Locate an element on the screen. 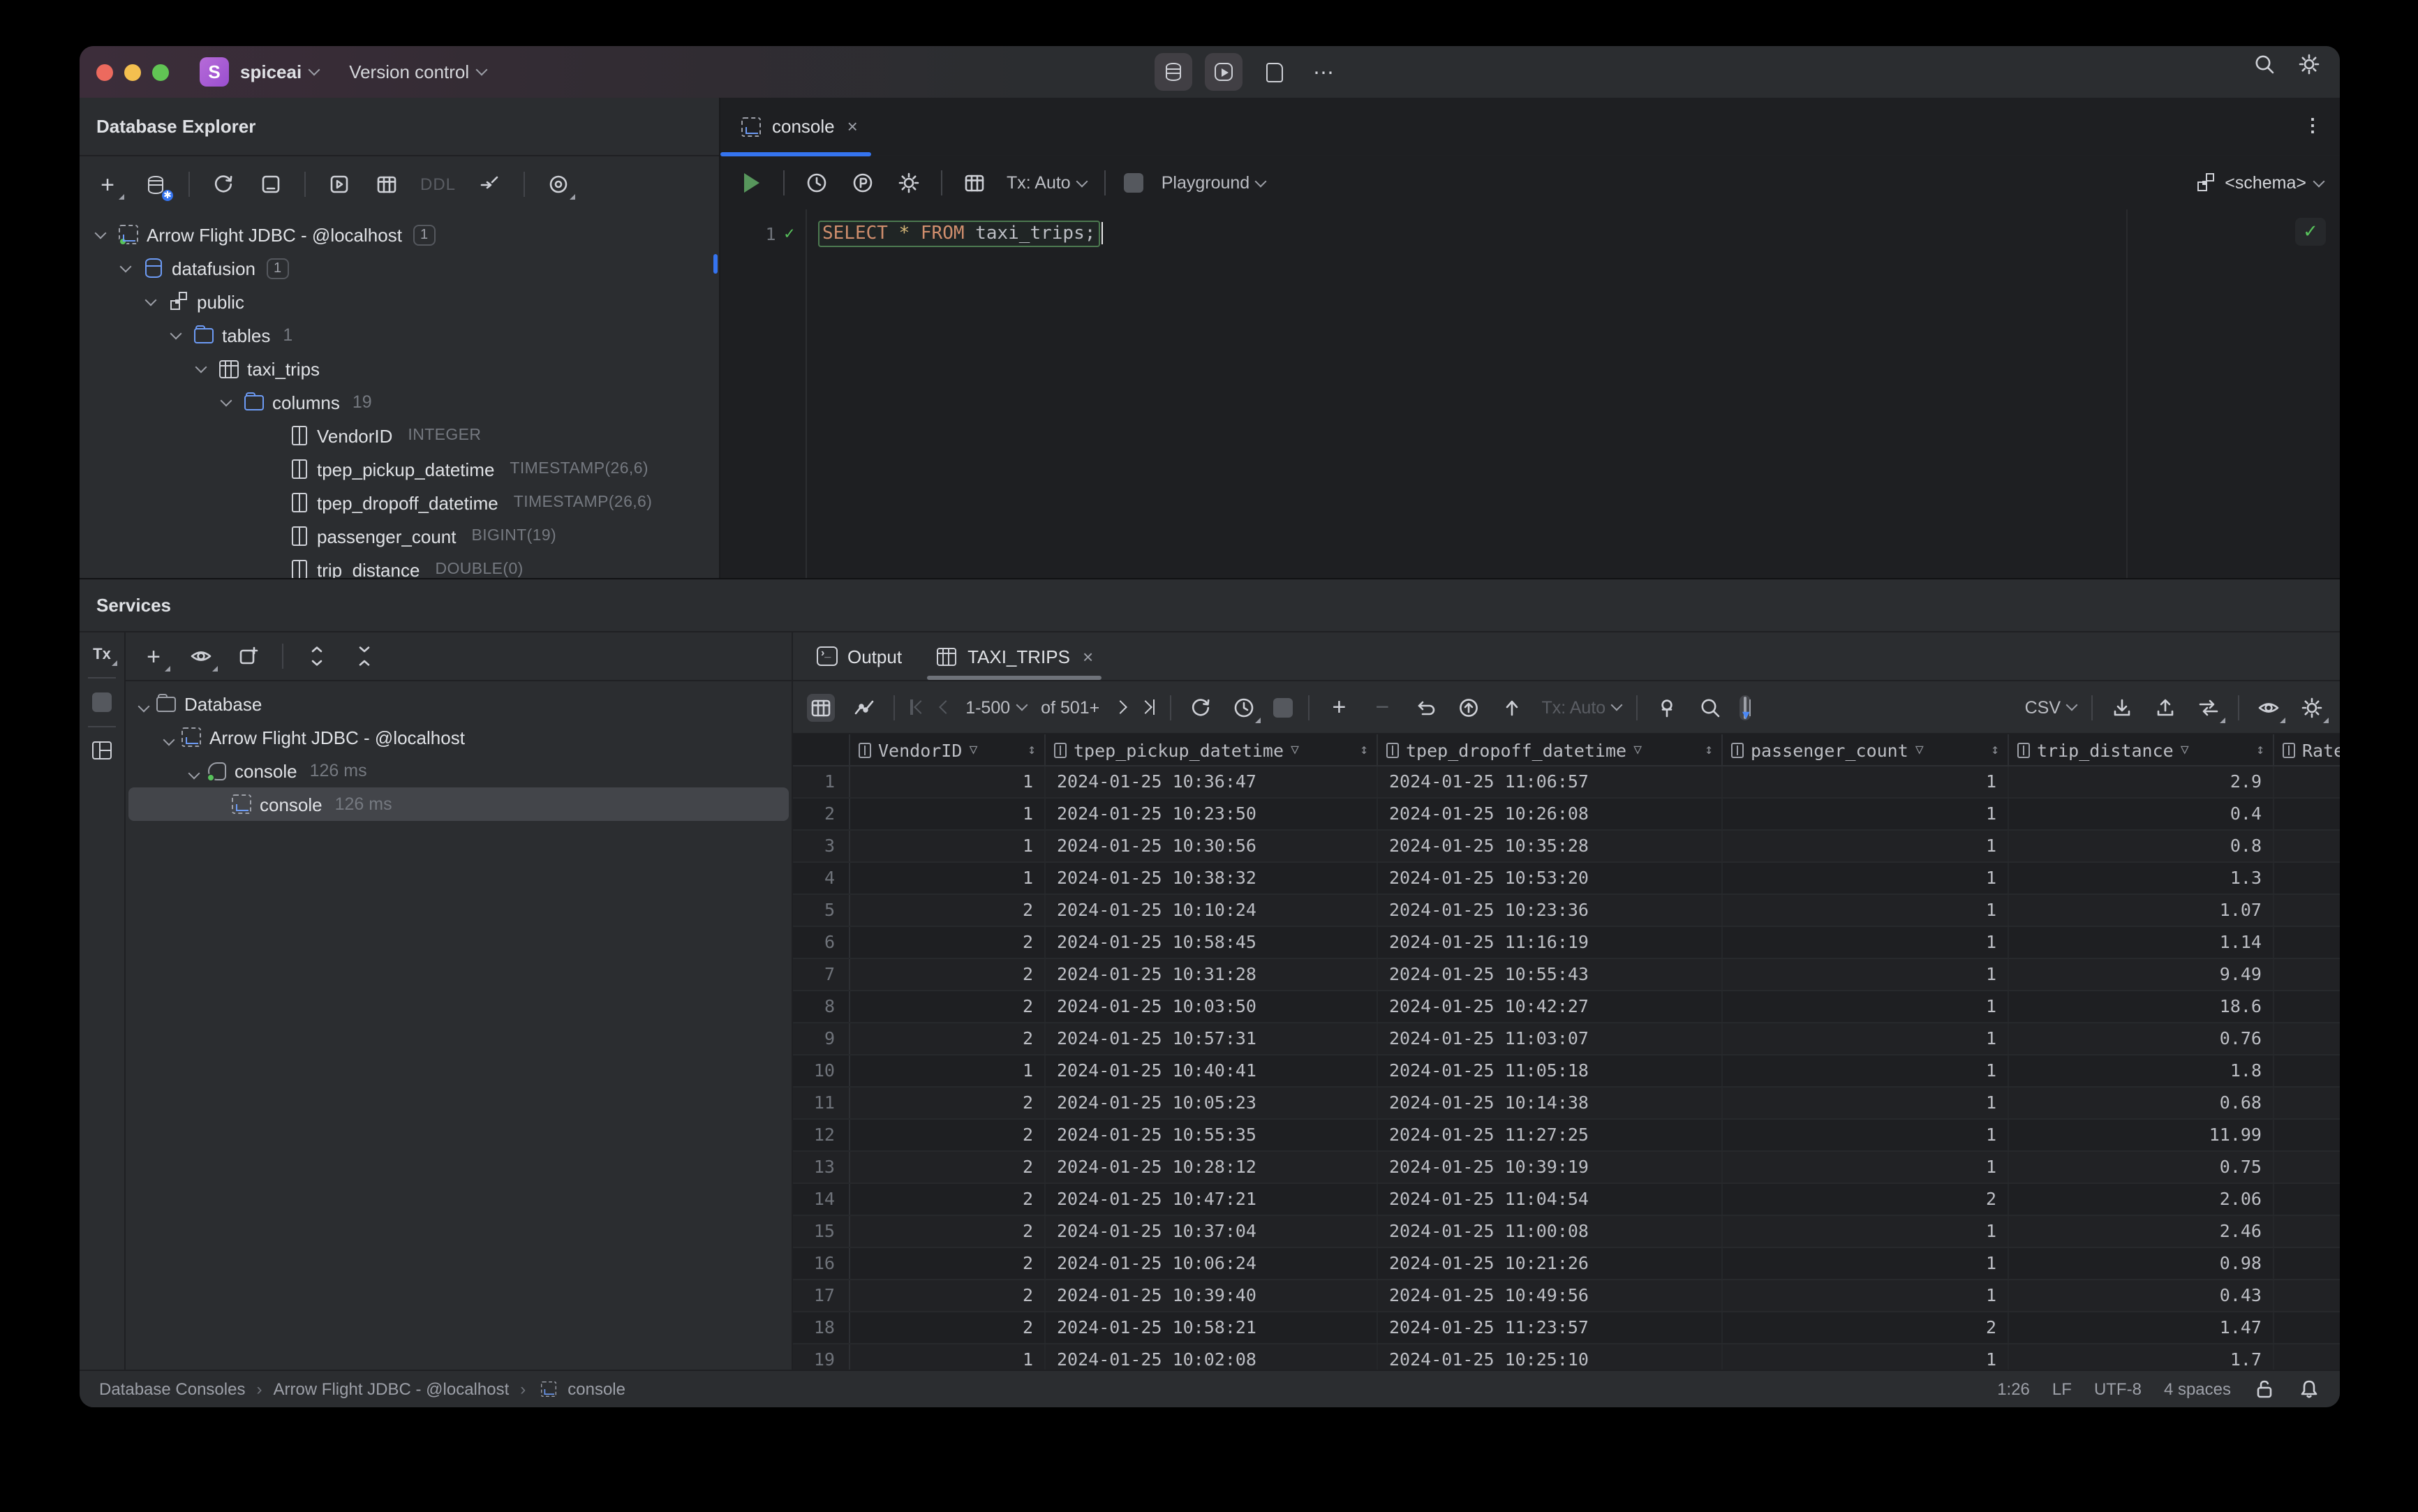 The image size is (2418, 1512). parameters-button is located at coordinates (863, 183).